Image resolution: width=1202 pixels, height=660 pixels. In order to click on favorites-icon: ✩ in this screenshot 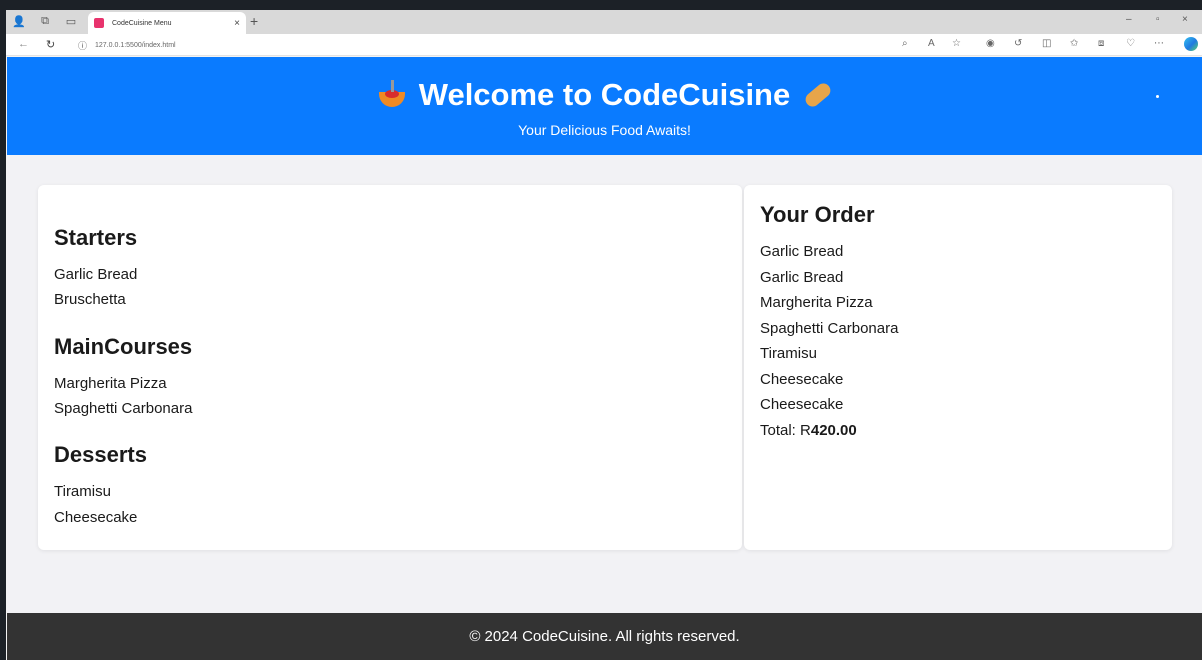, I will do `click(1074, 43)`.